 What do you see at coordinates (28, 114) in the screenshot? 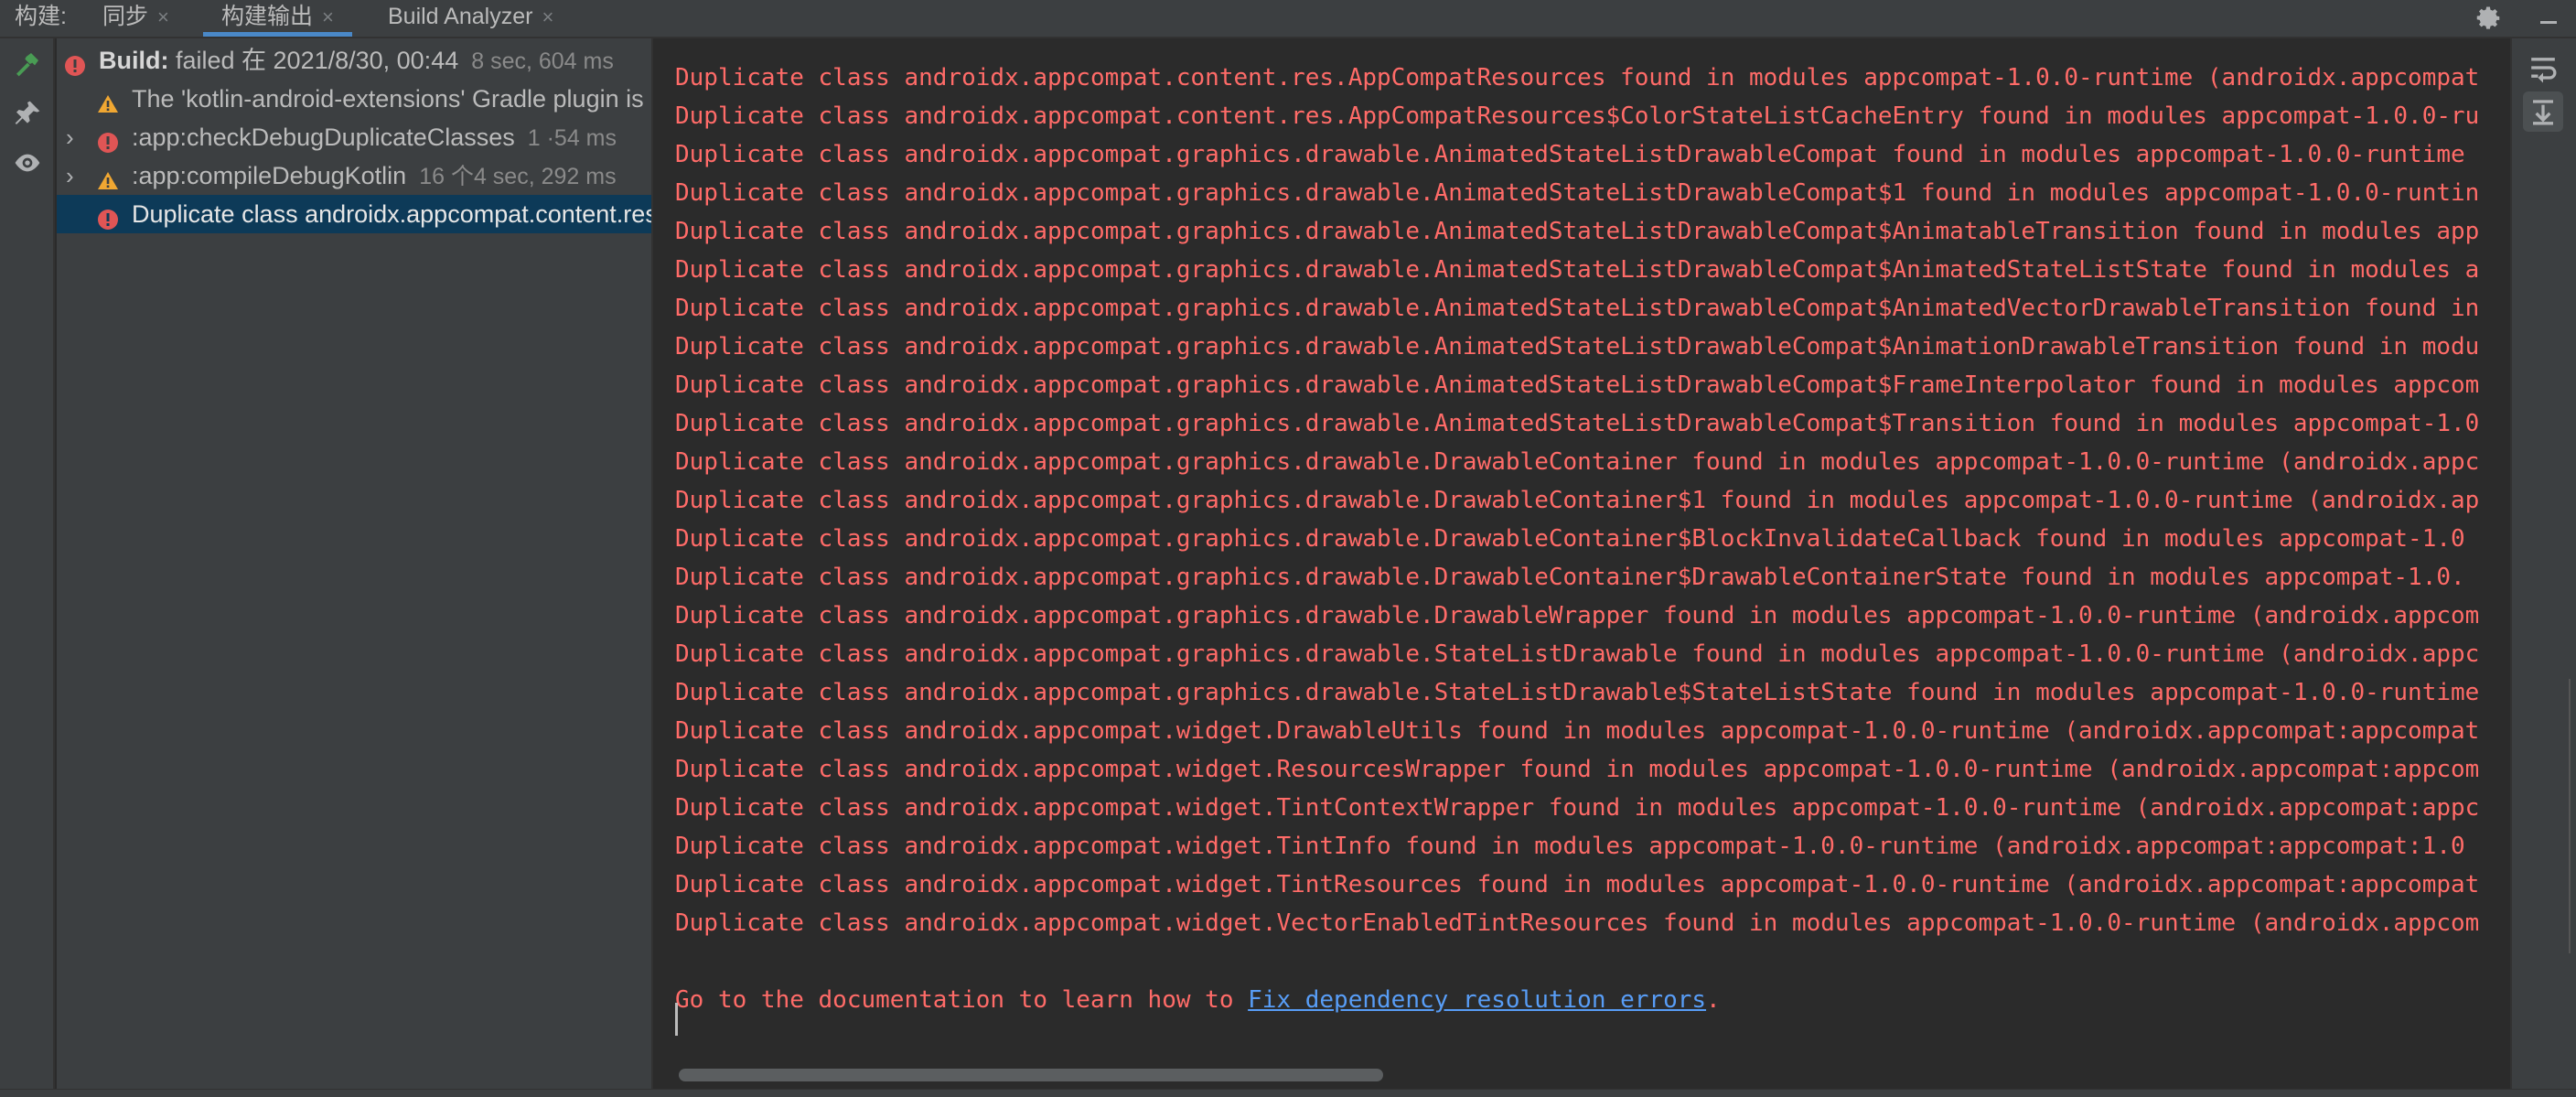
I see `pin-icon` at bounding box center [28, 114].